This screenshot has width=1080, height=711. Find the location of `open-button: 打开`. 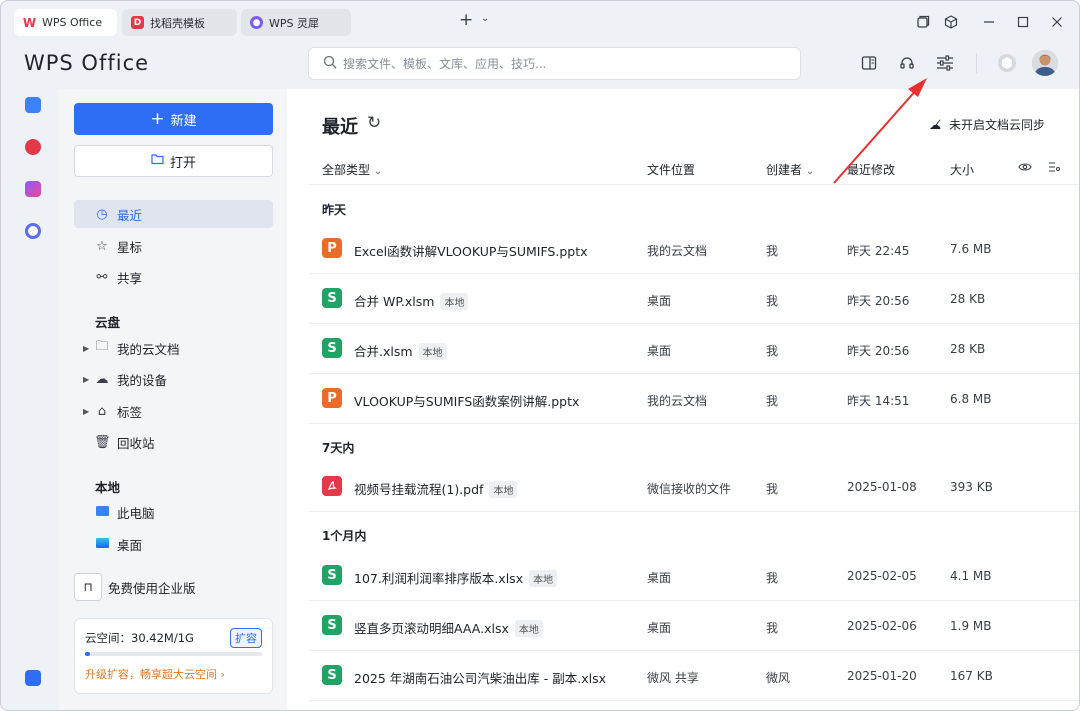

open-button: 打开 is located at coordinates (173, 161).